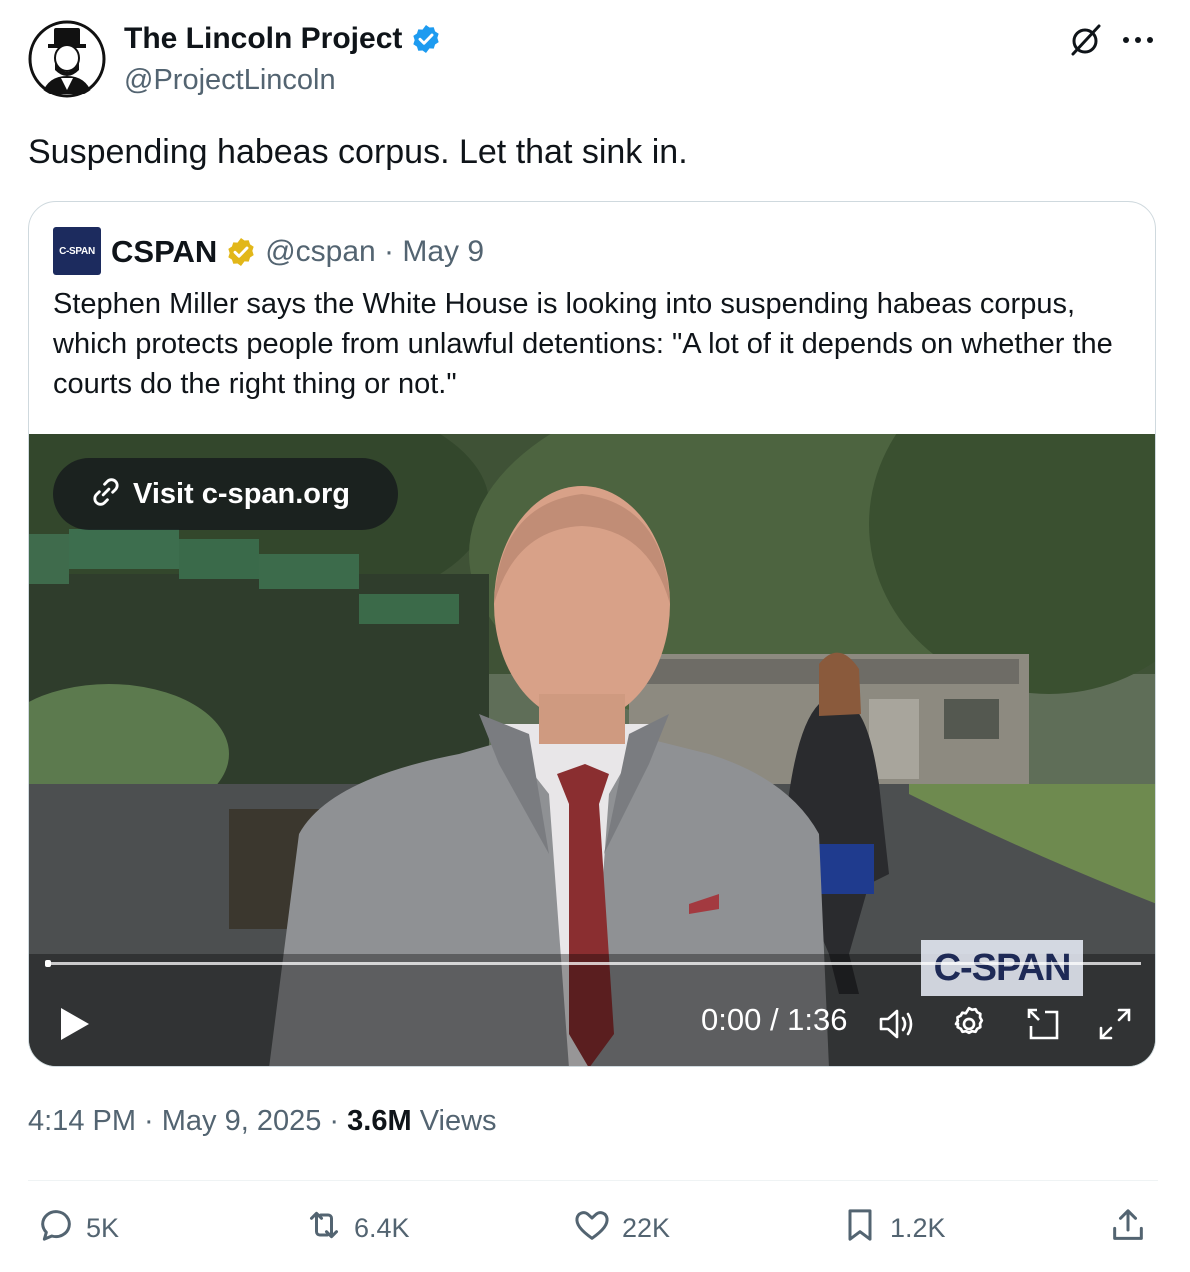 The width and height of the screenshot is (1190, 1272). Describe the element at coordinates (230, 80) in the screenshot. I see `author-handle: @ProjectLincoln` at that location.